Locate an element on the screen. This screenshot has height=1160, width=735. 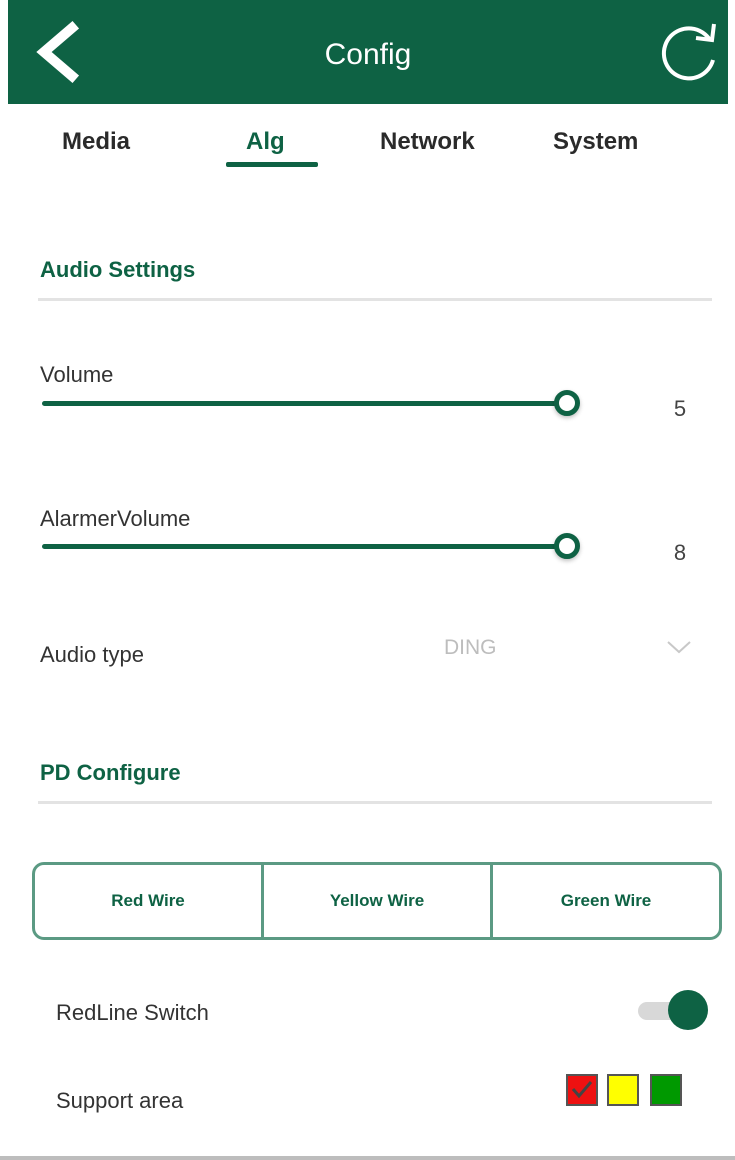
app-header: Config is located at coordinates (368, 52).